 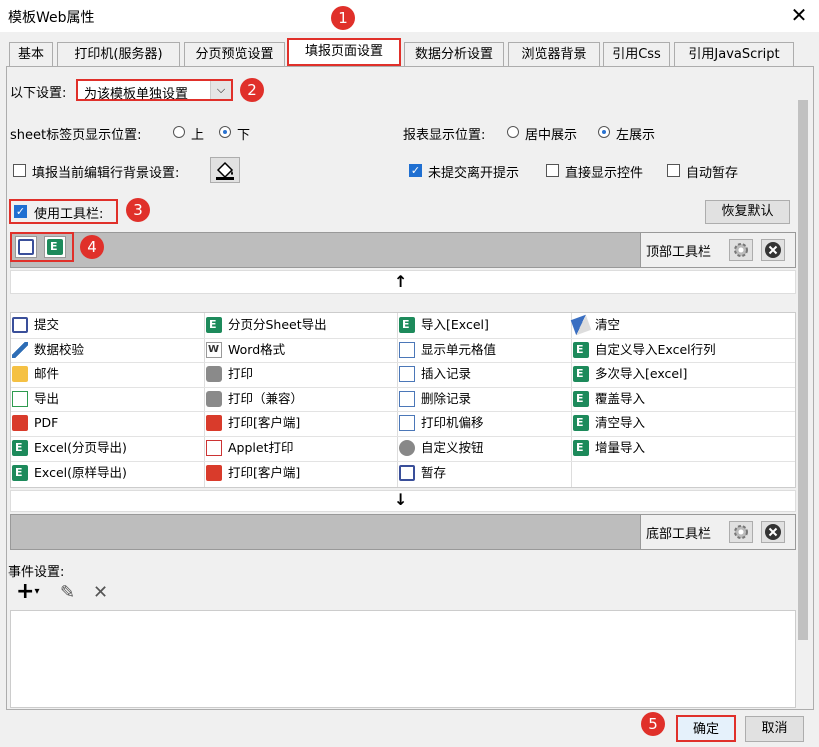 What do you see at coordinates (252, 90) in the screenshot?
I see `callout-badge-2: 2` at bounding box center [252, 90].